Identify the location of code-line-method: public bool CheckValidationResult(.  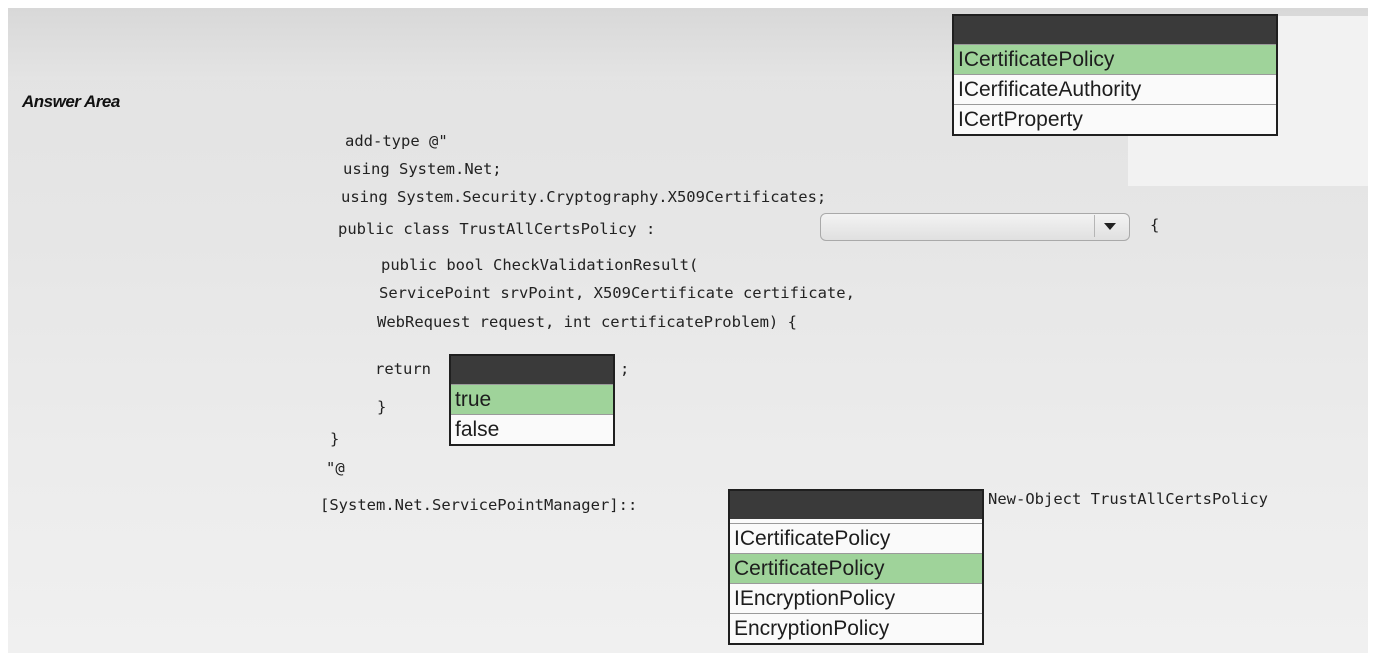
(540, 265).